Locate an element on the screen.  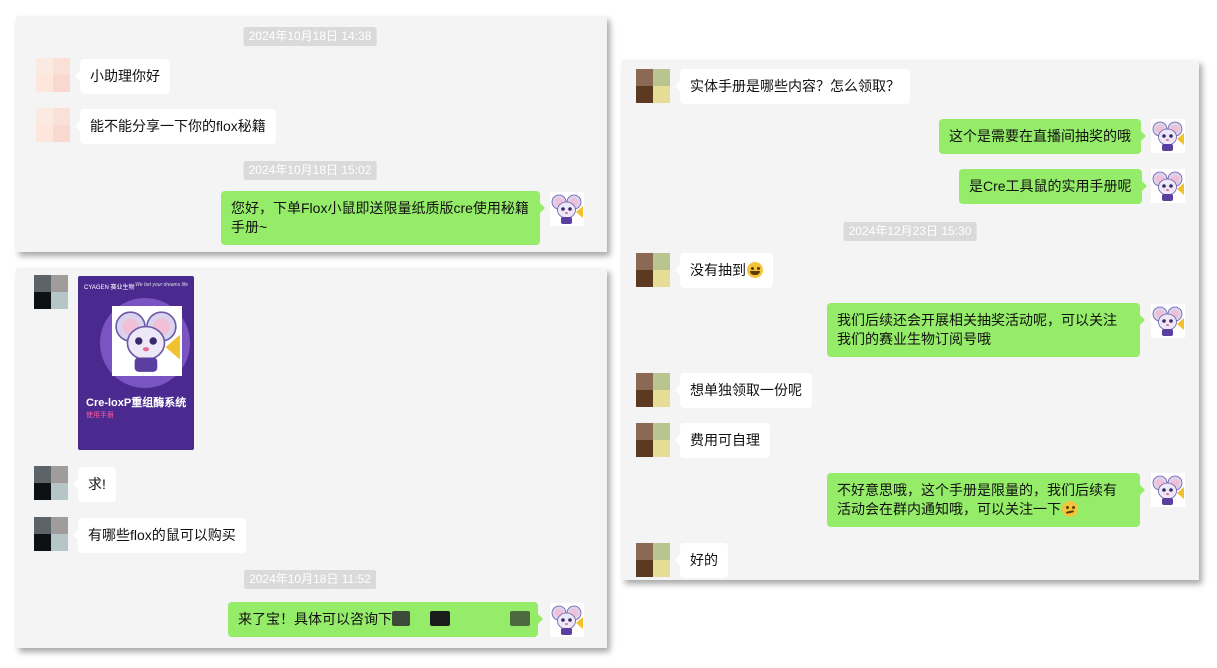
message-bubble: 费用可自理 is located at coordinates (722, 440).